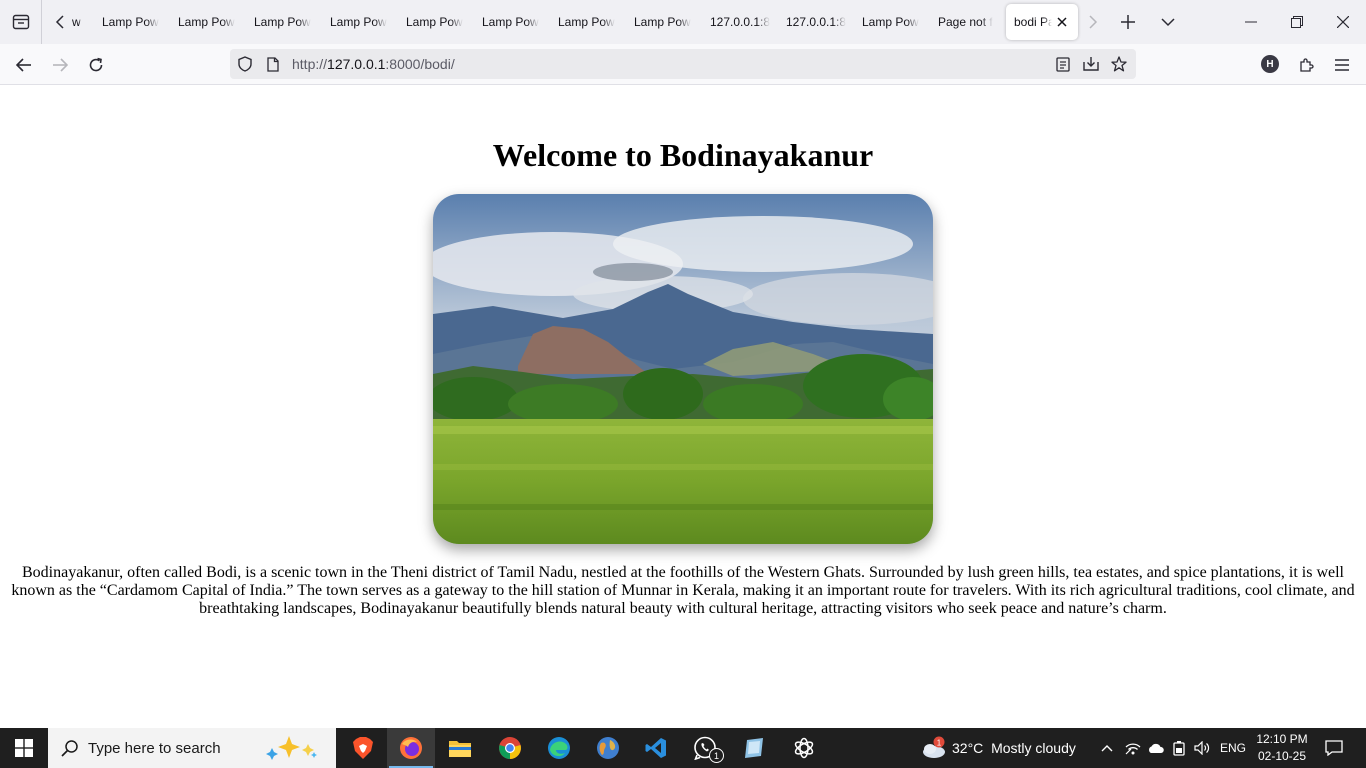  I want to click on navigation-toolbar: http://127.0.0.1:8000/bodi/ H, so click(683, 64).